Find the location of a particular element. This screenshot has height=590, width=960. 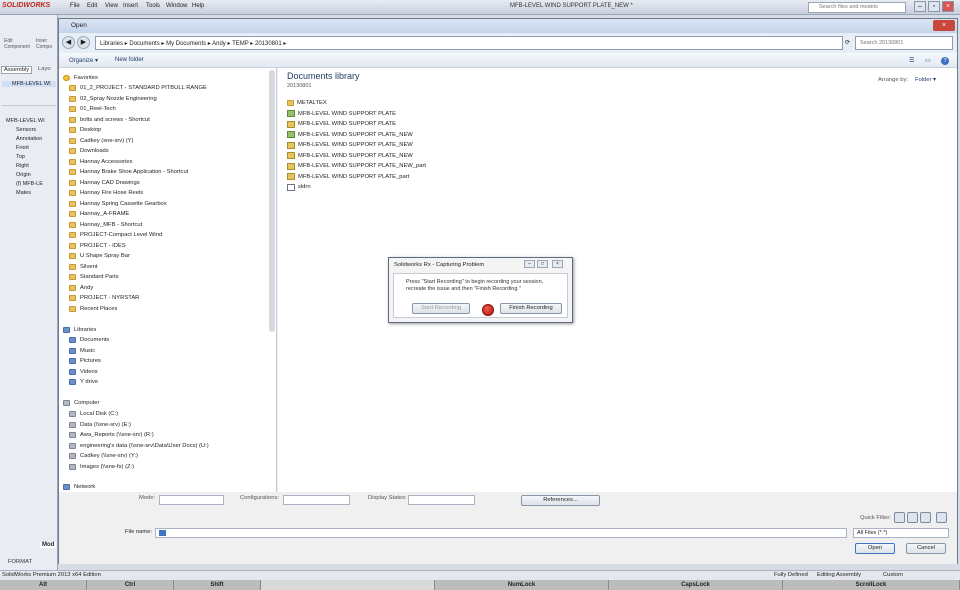

nav-favorite-item: Silvent is located at coordinates (83, 267).